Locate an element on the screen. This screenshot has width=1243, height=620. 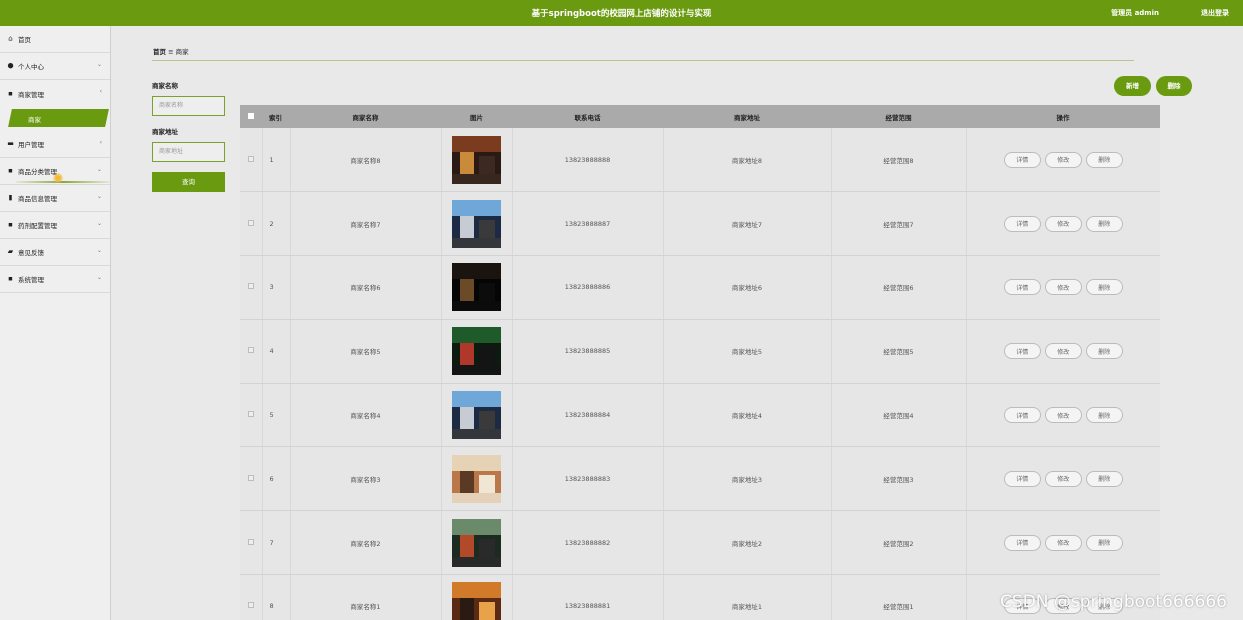
row-index: 3 is located at coordinates (276, 287).